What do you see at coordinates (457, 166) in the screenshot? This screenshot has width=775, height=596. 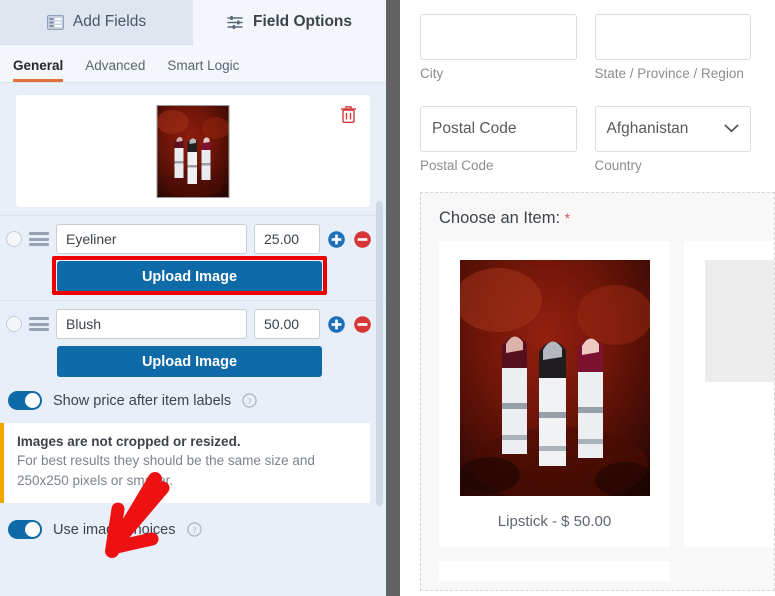 I see `postal-sublabel: Postal Code` at bounding box center [457, 166].